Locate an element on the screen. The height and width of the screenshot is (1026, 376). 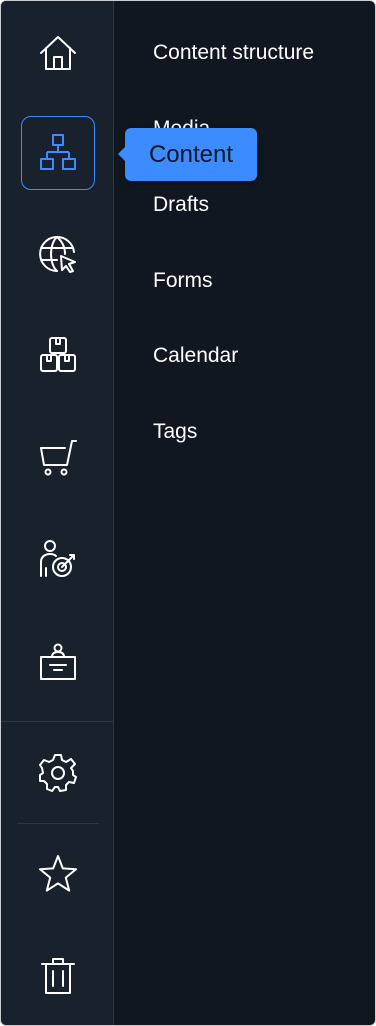
rail-settings-button is located at coordinates (58, 773).